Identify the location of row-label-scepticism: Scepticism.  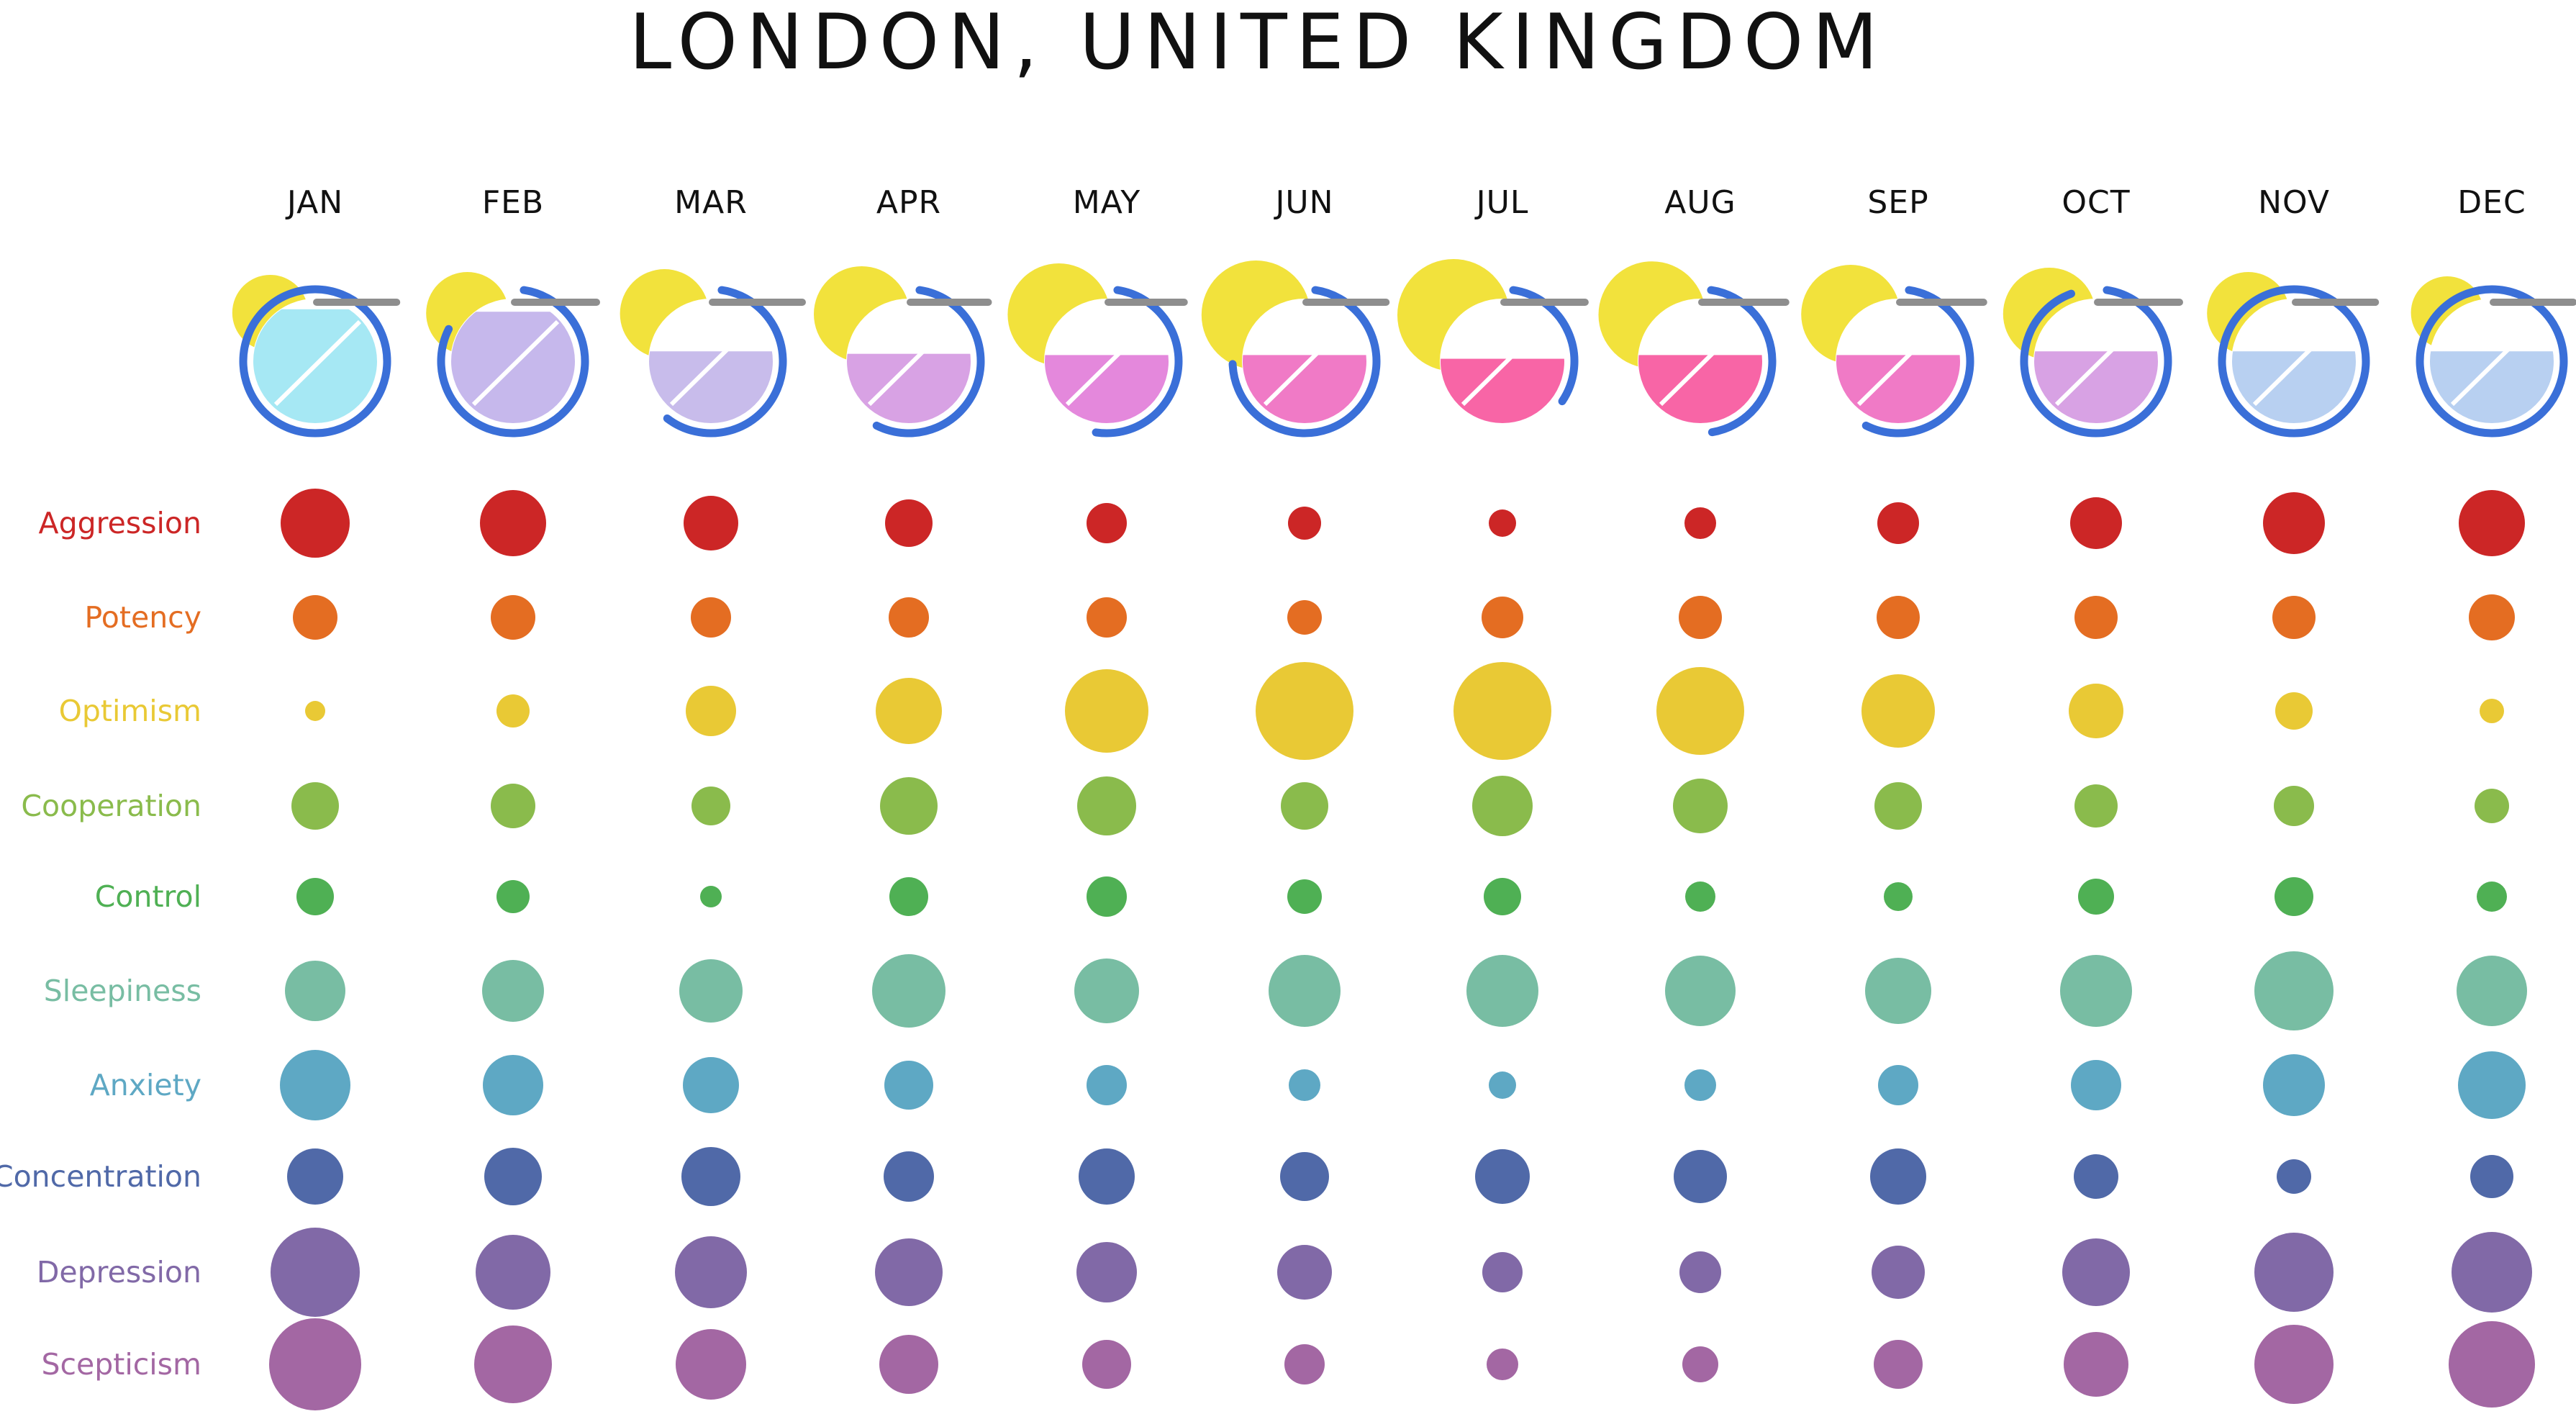
(121, 1364).